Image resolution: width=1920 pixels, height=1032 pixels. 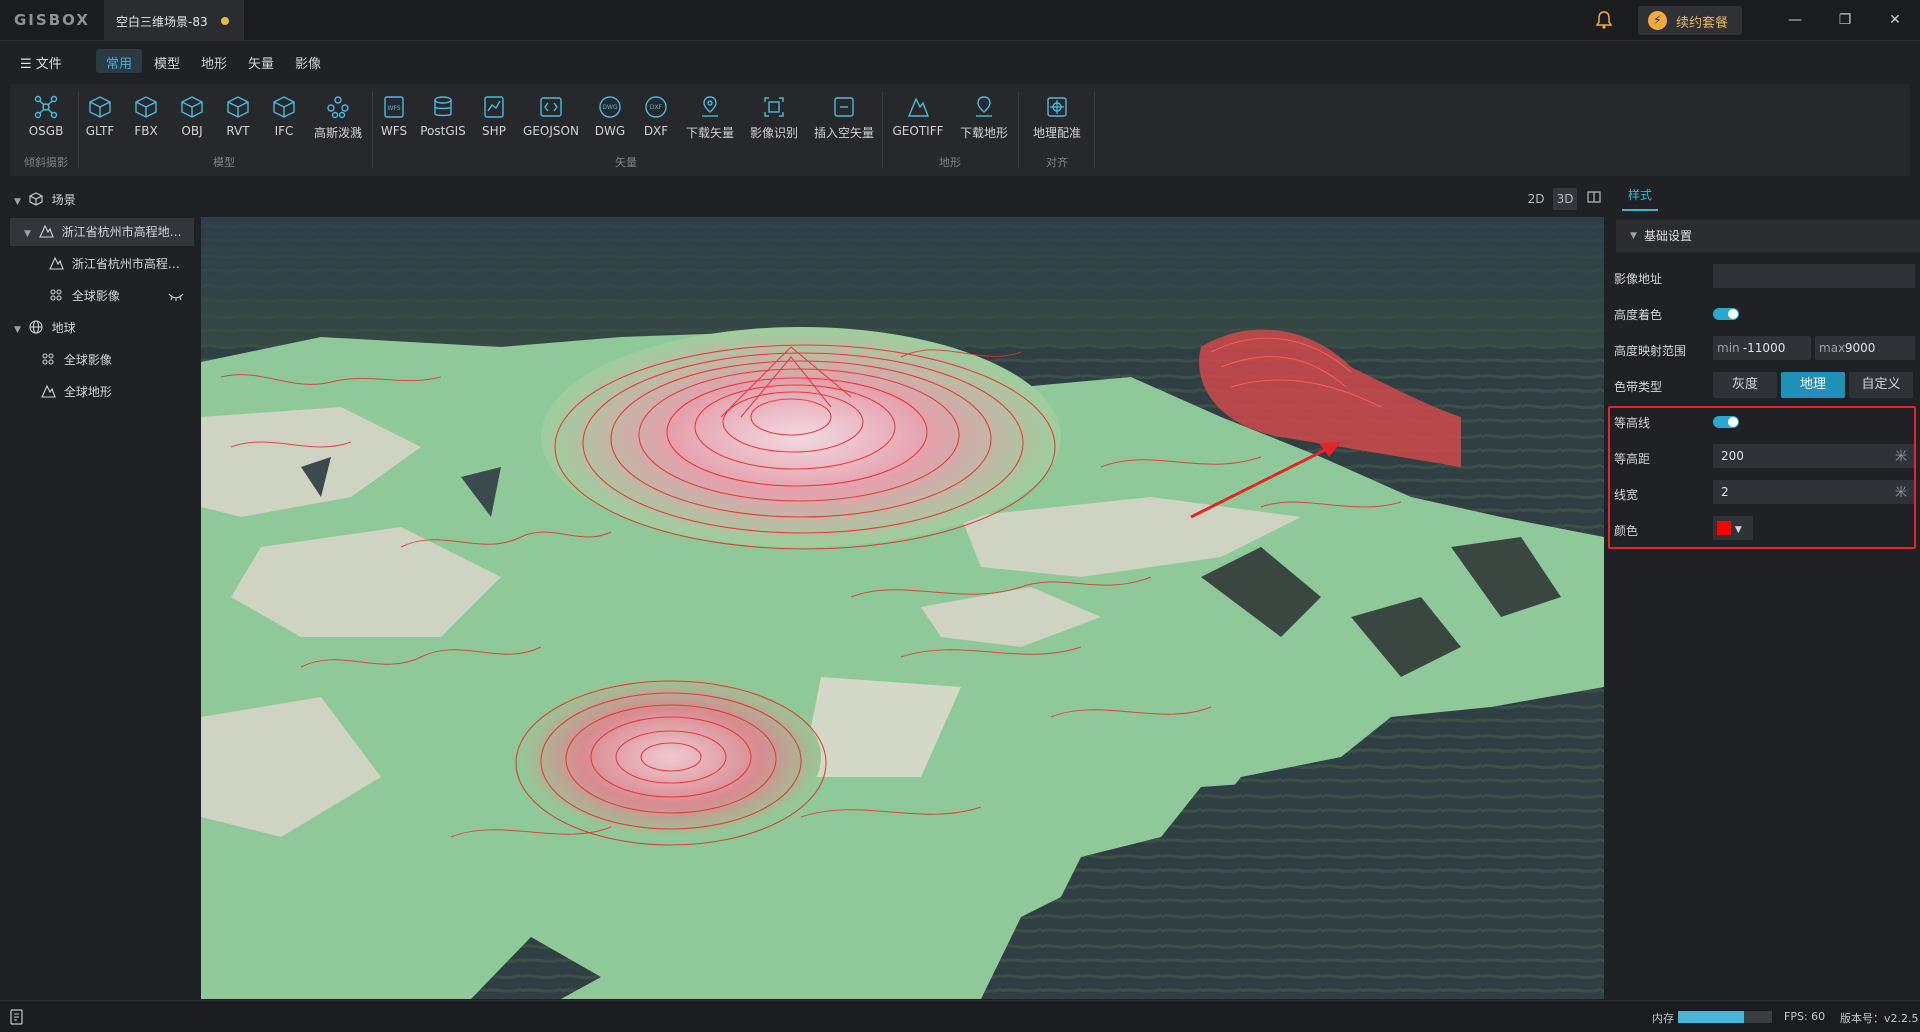 I want to click on tab-imagery: 影像, so click(x=308, y=61).